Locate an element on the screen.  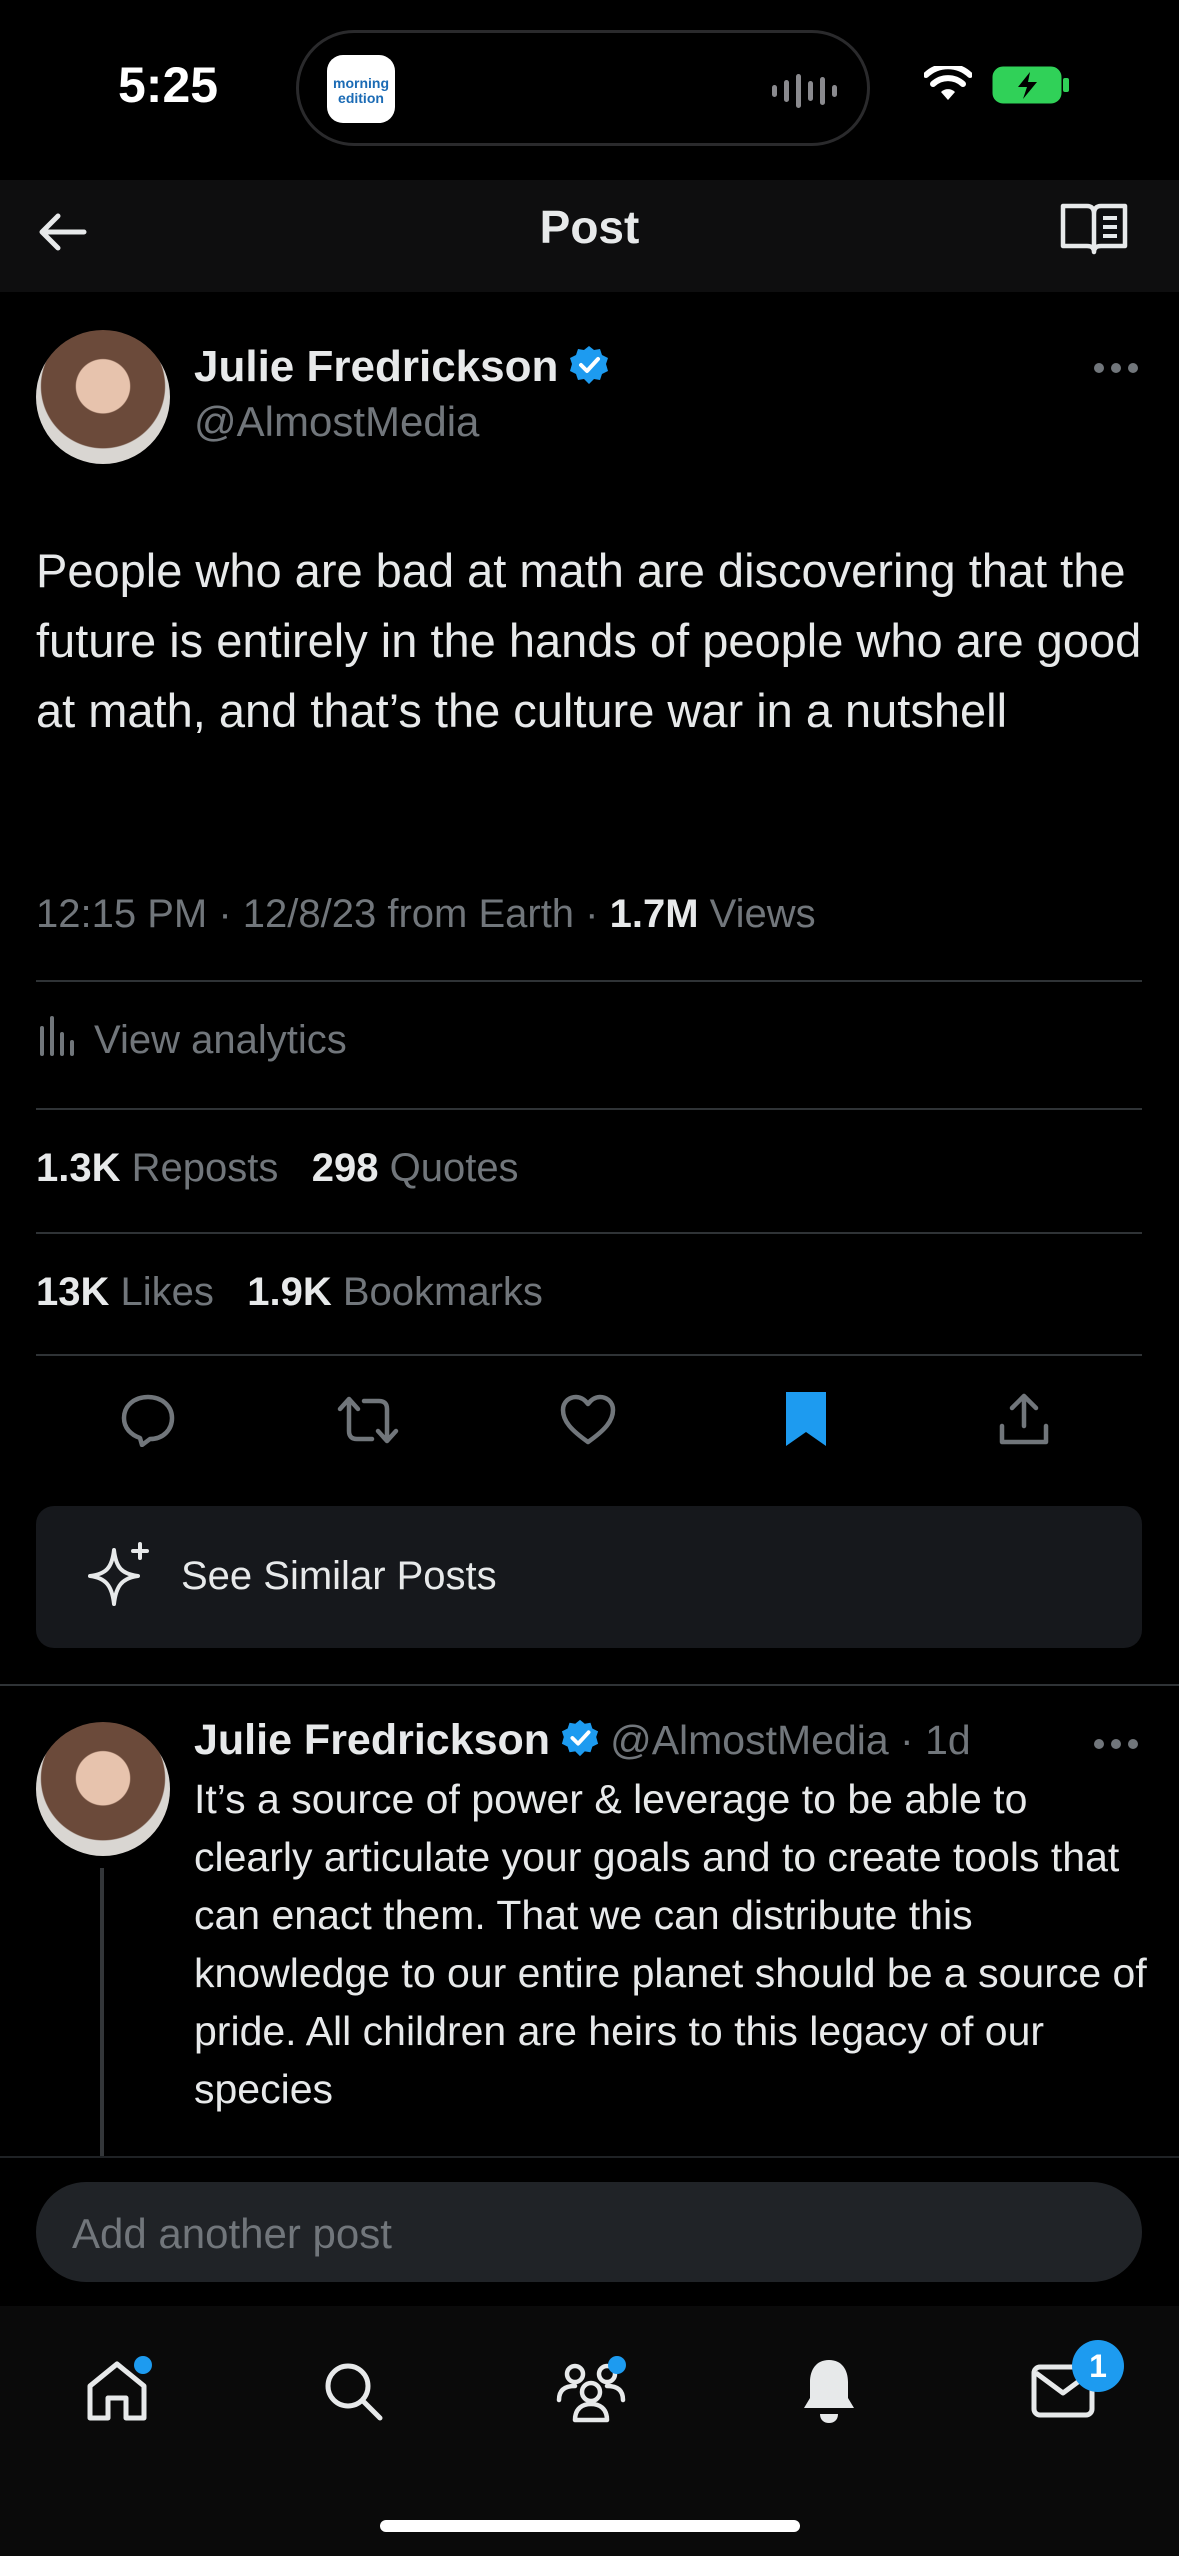
messages-badge: 1 is located at coordinates (1098, 2366).